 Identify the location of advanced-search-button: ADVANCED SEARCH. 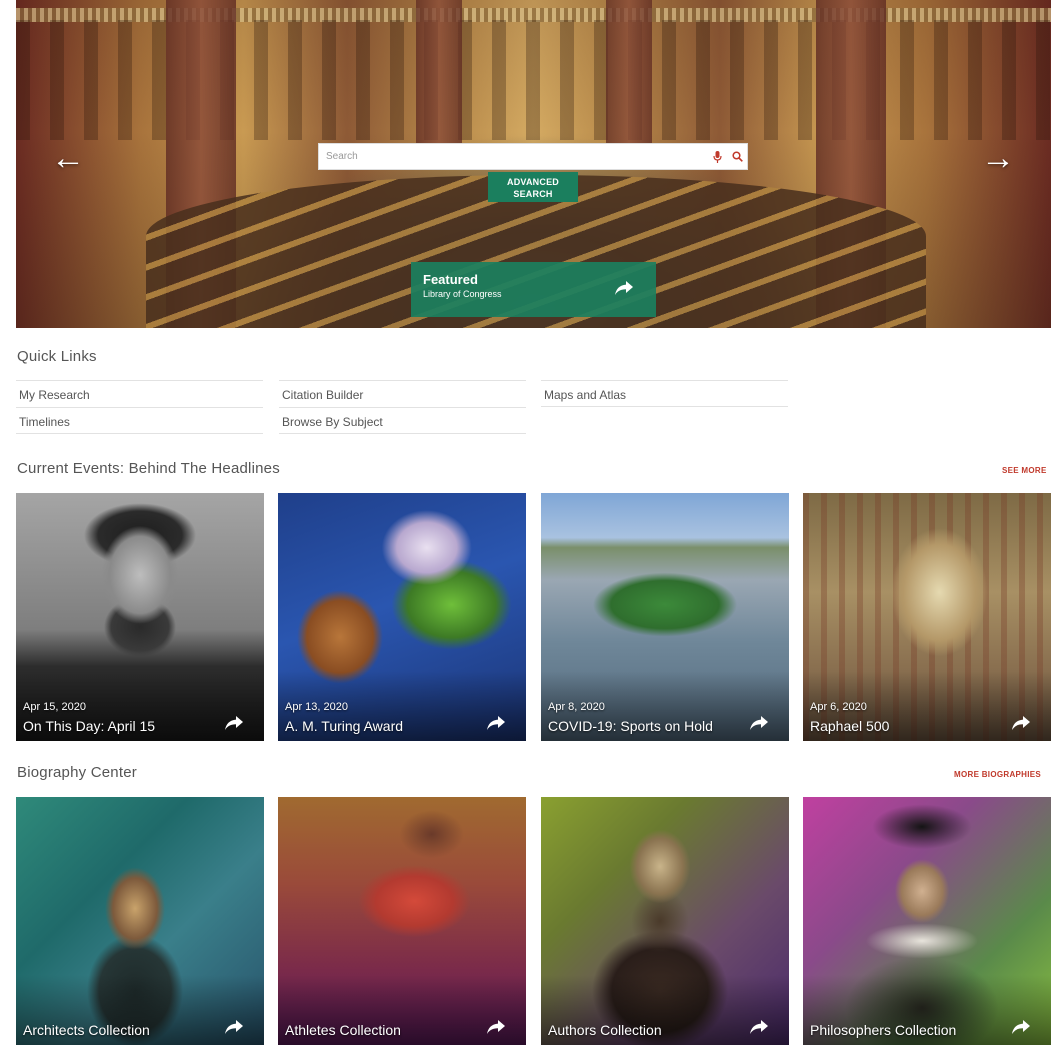
(533, 187).